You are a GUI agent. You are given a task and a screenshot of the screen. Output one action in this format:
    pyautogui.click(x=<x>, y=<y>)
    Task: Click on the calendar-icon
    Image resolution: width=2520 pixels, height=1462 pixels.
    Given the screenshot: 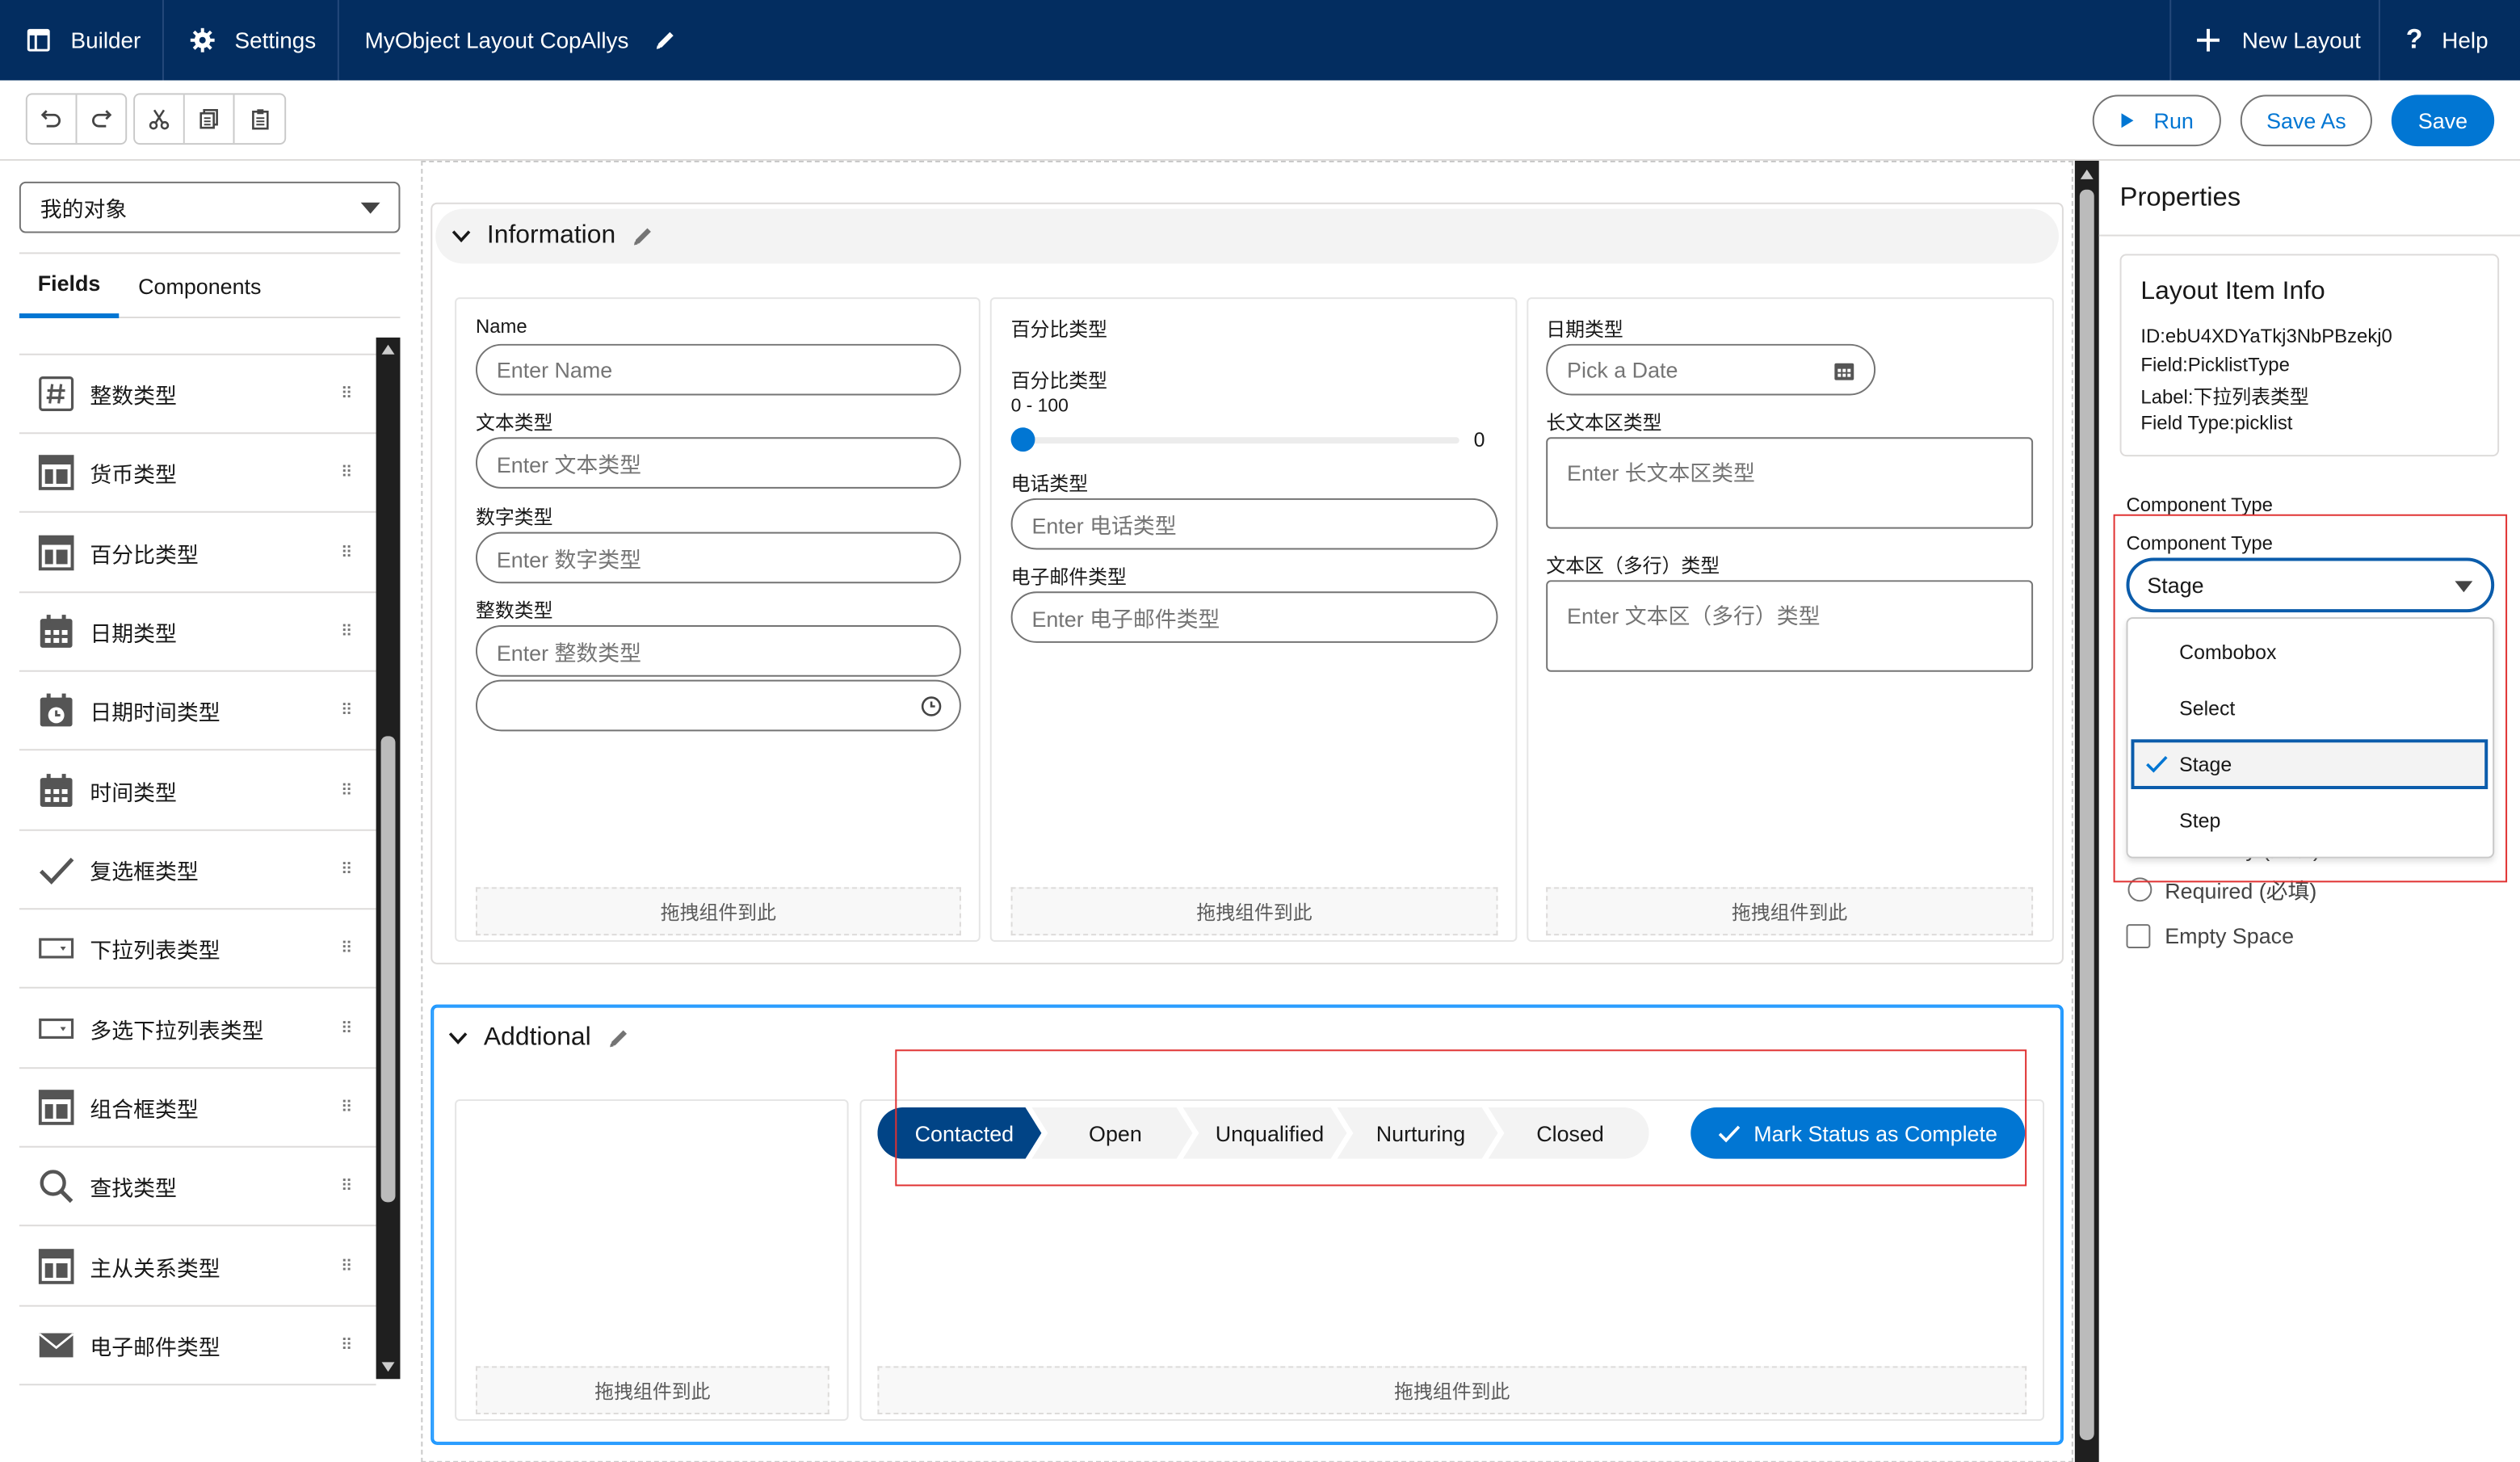 What is the action you would take?
    pyautogui.click(x=1844, y=370)
    